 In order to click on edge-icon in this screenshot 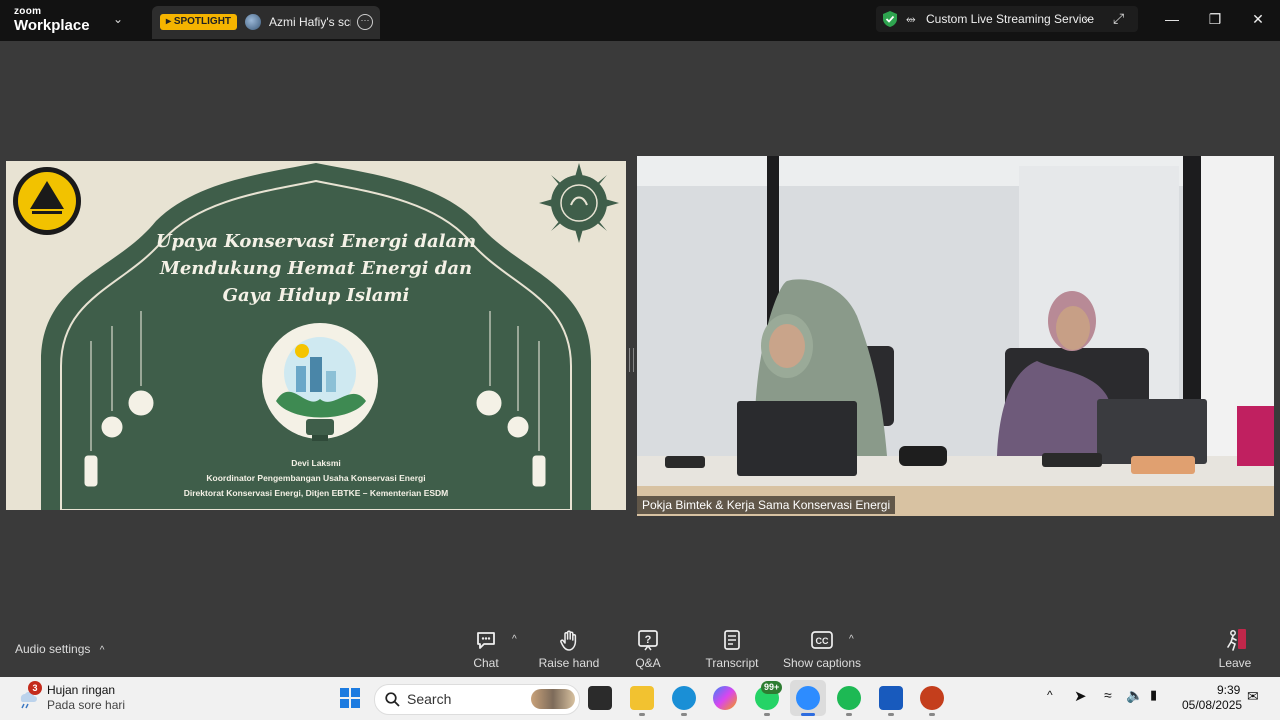, I will do `click(684, 698)`.